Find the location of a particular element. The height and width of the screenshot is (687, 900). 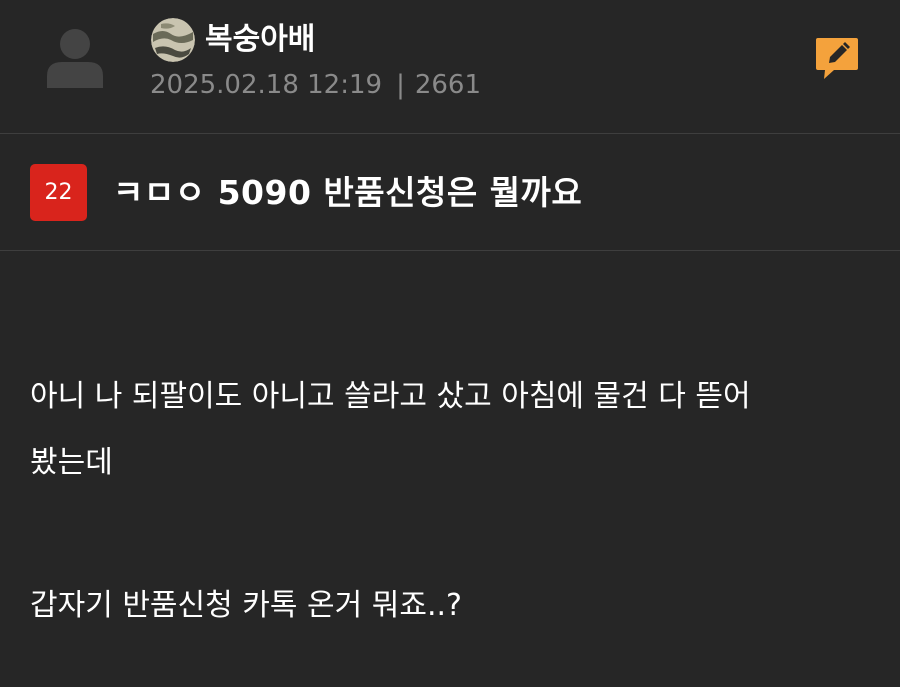

body-line: 갑자기 반품신청 카톡 온거 뭐죠..? is located at coordinates (246, 605).